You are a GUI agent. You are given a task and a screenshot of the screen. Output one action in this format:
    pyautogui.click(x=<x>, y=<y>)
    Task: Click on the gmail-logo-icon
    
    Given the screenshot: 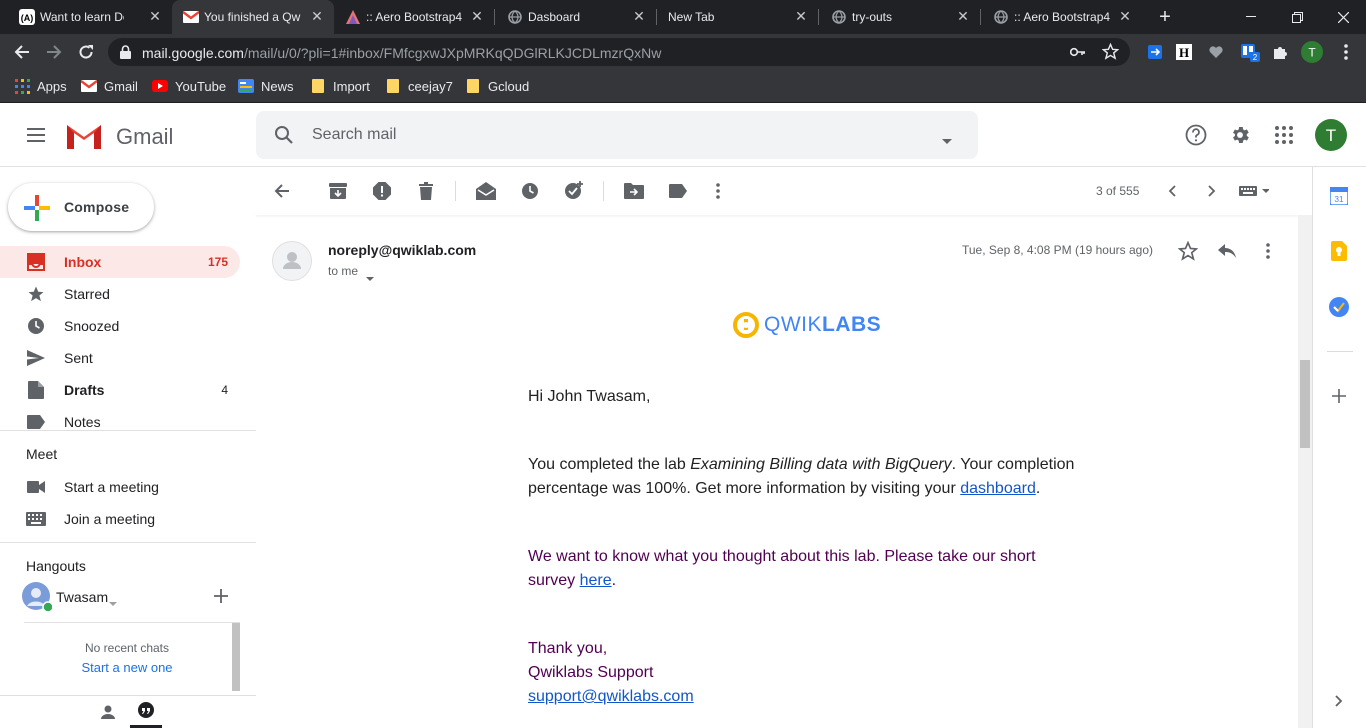 What is the action you would take?
    pyautogui.click(x=84, y=138)
    